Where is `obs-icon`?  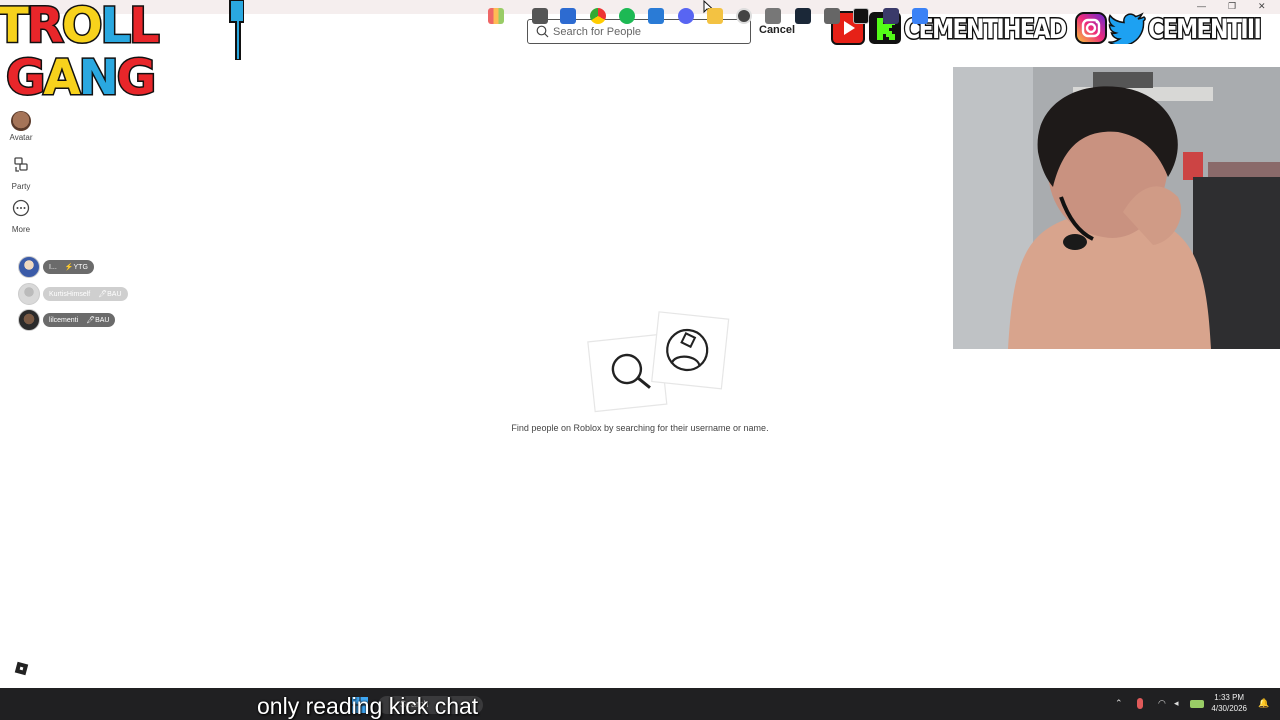 obs-icon is located at coordinates (744, 16).